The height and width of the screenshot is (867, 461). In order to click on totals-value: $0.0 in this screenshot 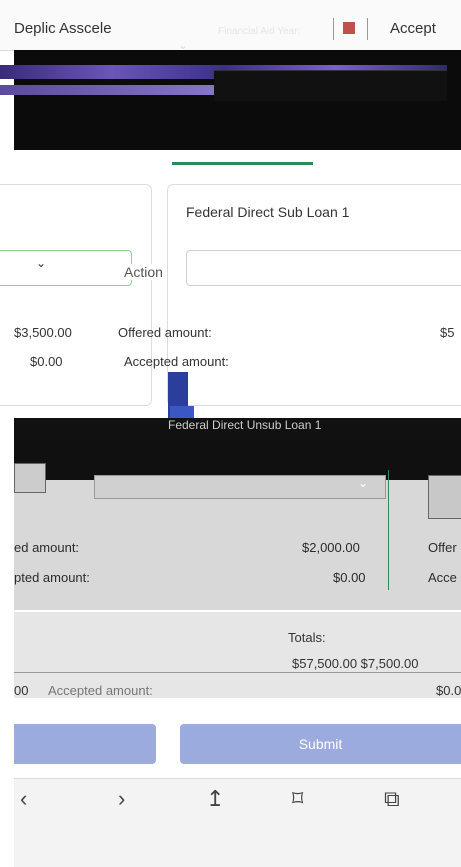, I will do `click(448, 690)`.